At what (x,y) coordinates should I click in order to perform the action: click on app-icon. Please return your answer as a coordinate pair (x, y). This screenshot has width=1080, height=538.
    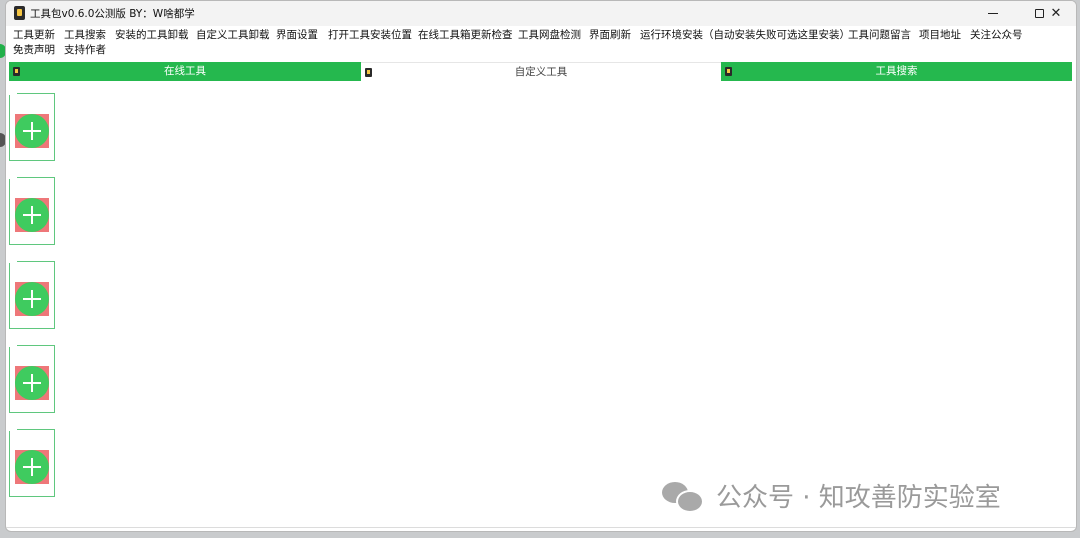
    Looking at the image, I should click on (19, 13).